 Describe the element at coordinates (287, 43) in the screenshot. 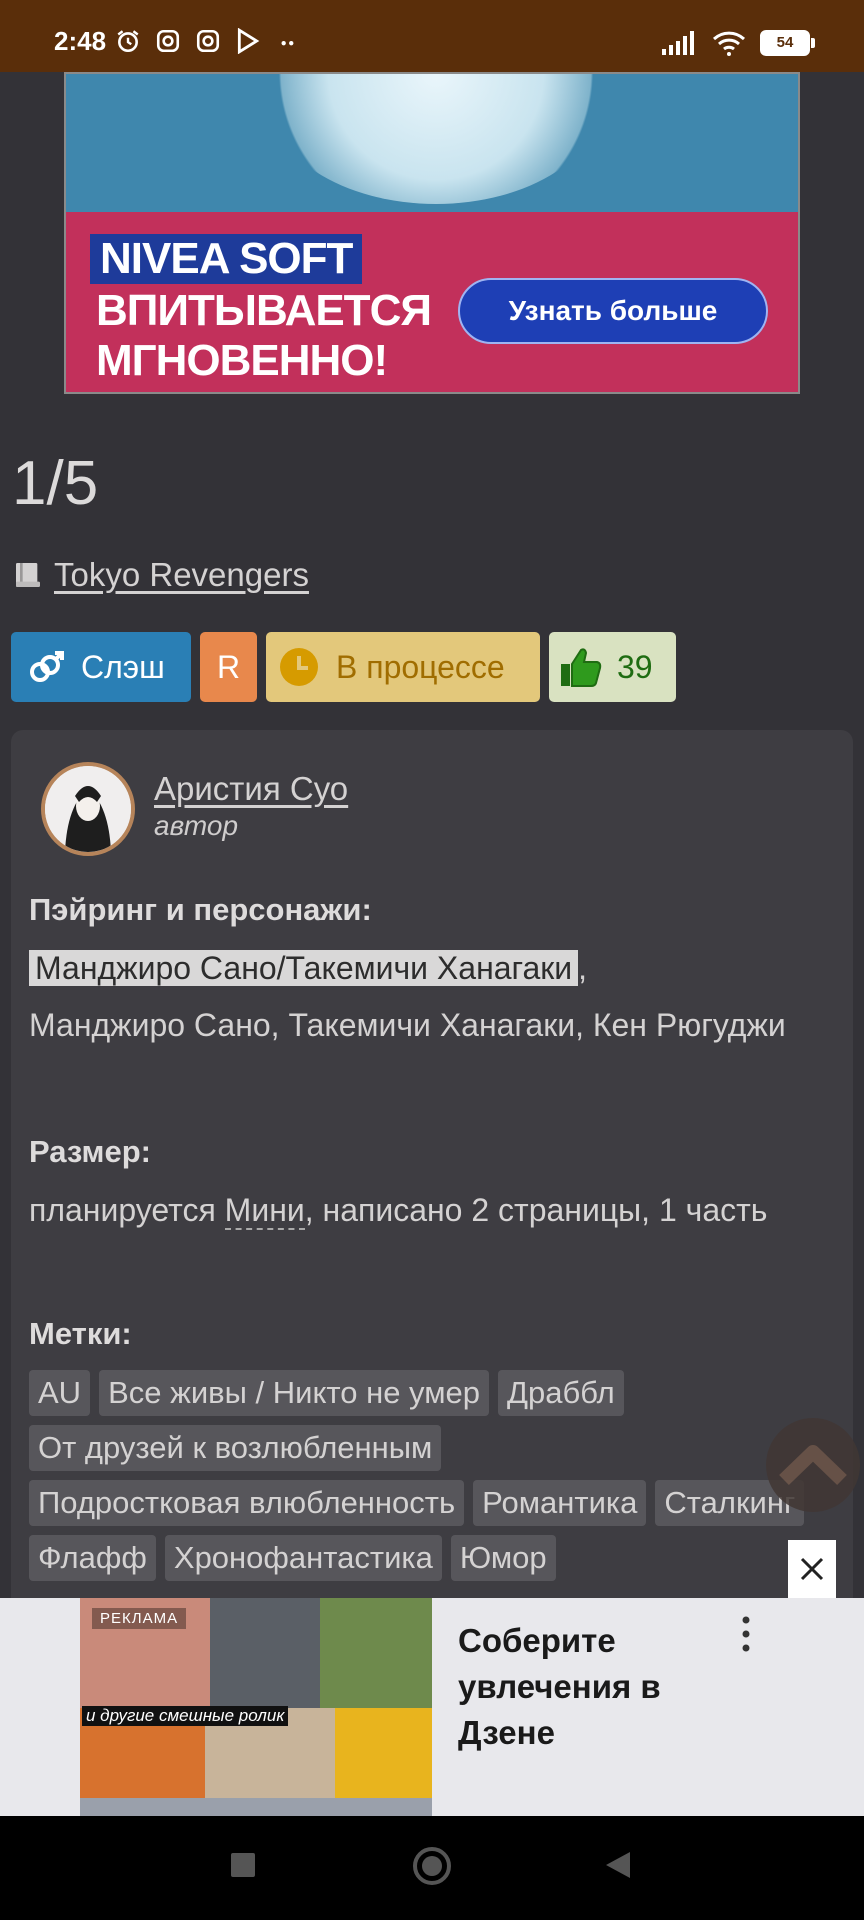

I see `more-dots-icon` at that location.